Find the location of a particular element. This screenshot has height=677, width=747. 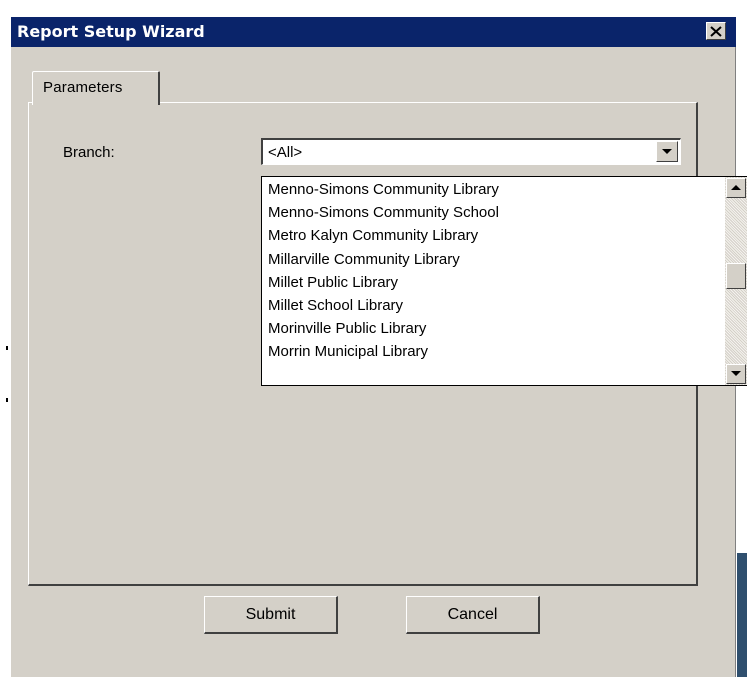

tab-parameters-label: Parameters is located at coordinates (83, 87).